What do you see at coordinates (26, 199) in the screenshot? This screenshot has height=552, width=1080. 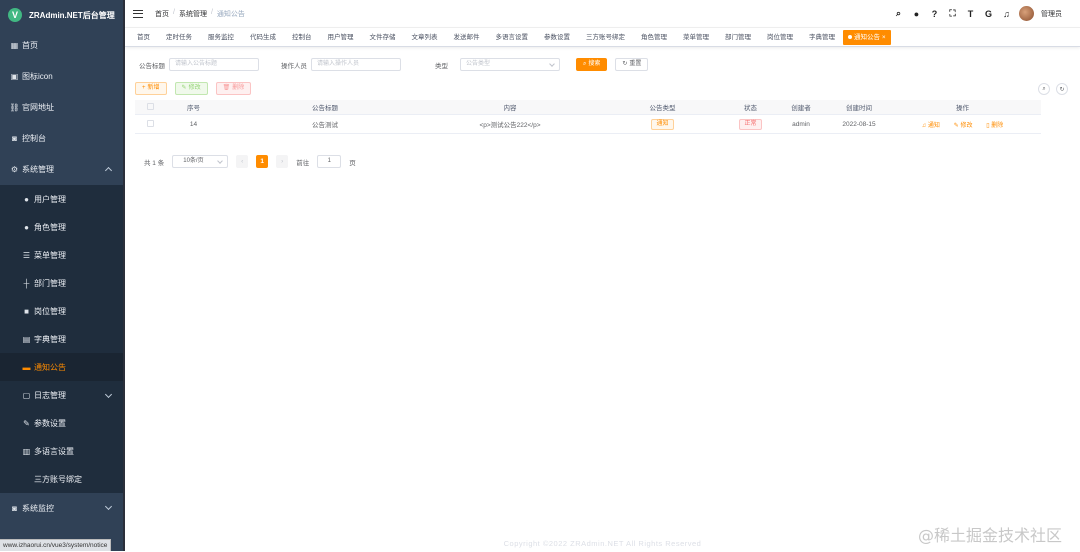 I see `user-icon: ●` at bounding box center [26, 199].